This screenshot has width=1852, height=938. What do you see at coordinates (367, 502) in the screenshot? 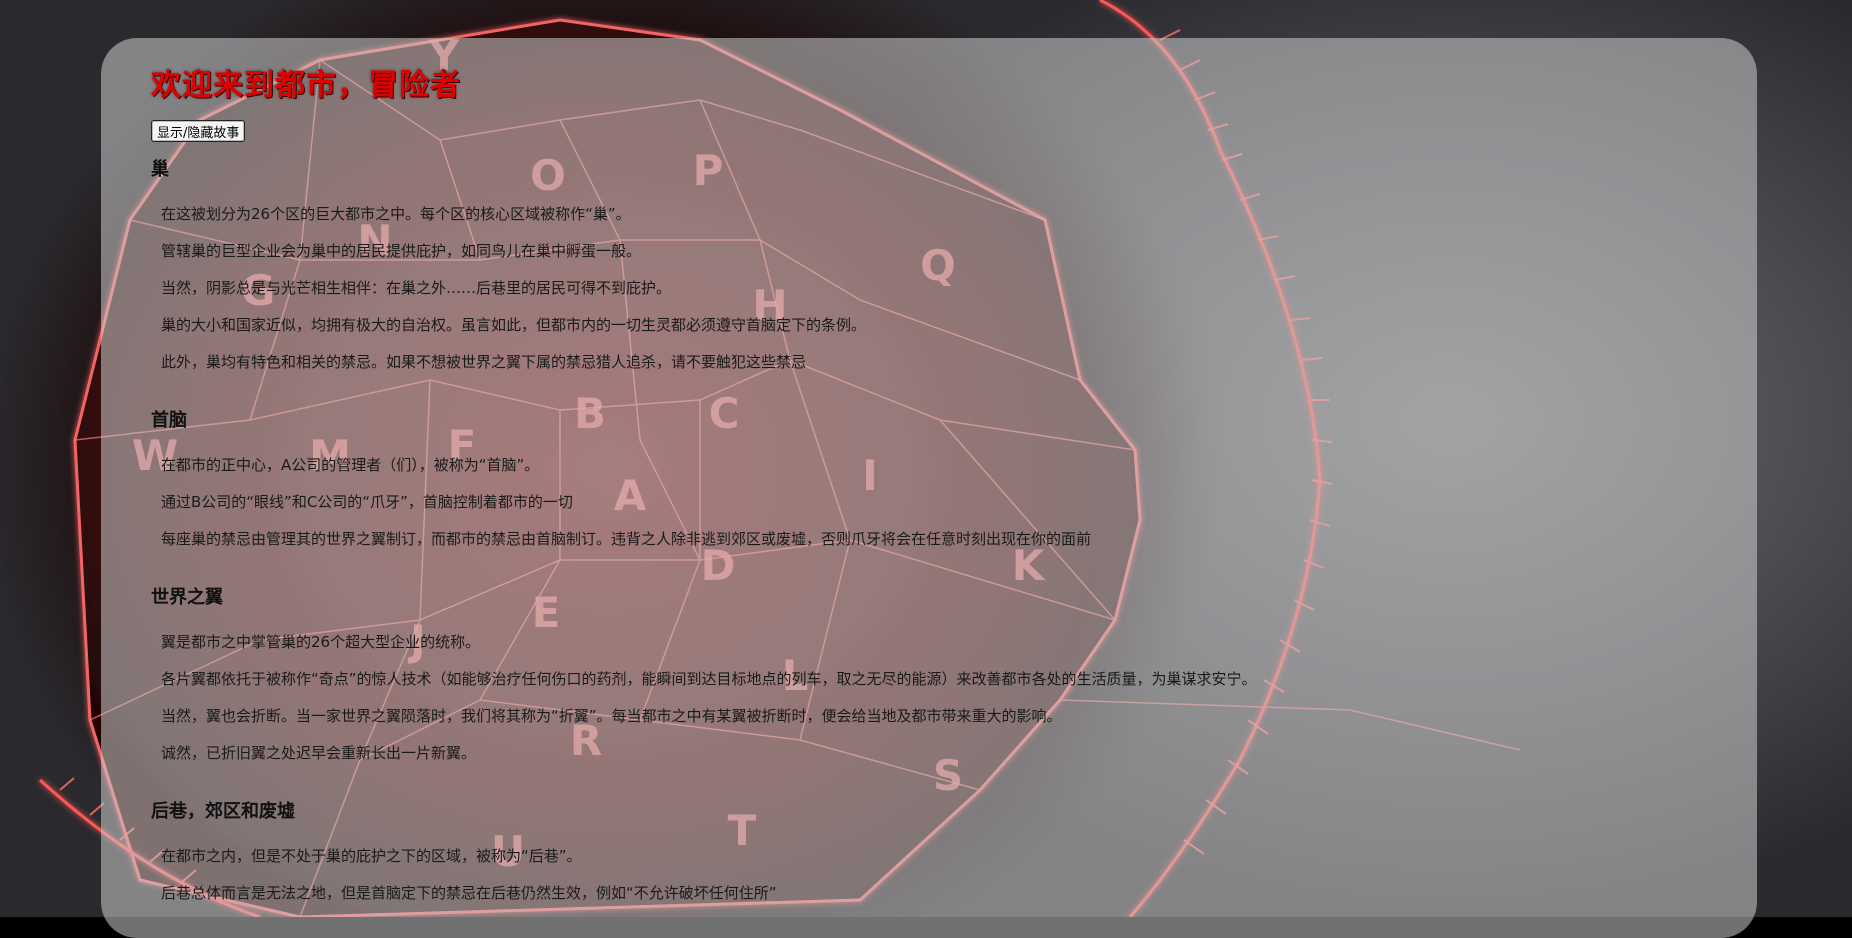
I see `section-paragraph: 通过B公司的“眼线”和C公司的“爪牙”，首脑控制着都市的一切` at bounding box center [367, 502].